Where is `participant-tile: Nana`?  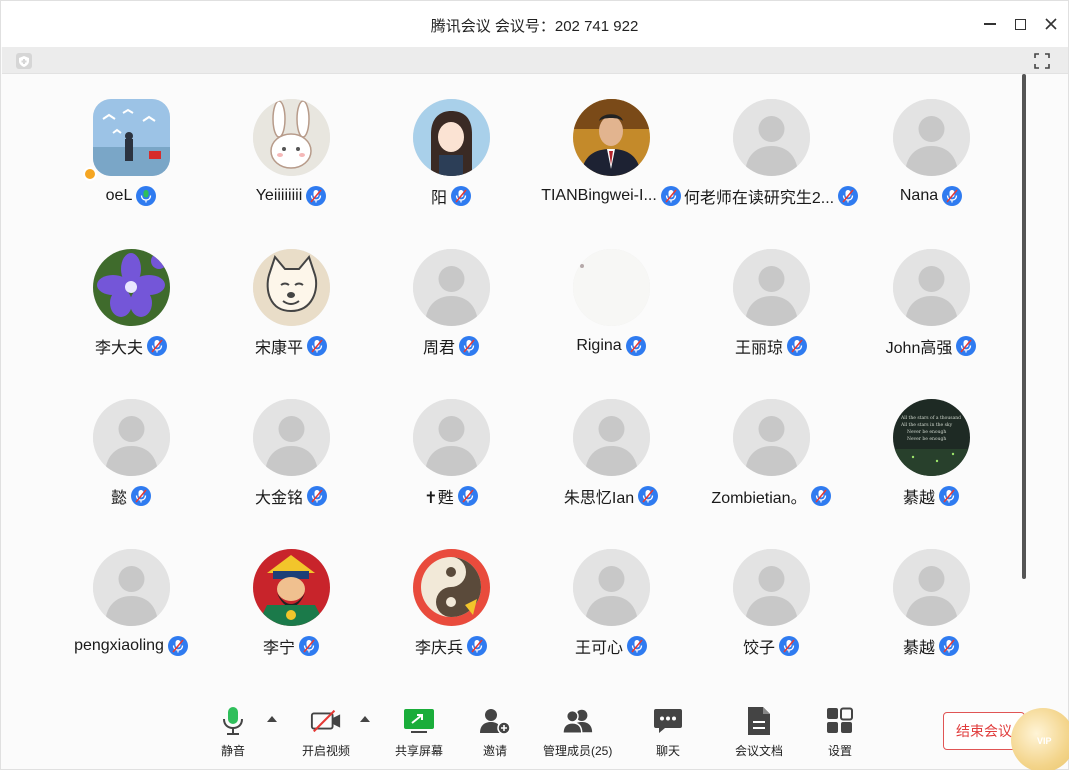
participant-tile: Nana is located at coordinates (931, 150).